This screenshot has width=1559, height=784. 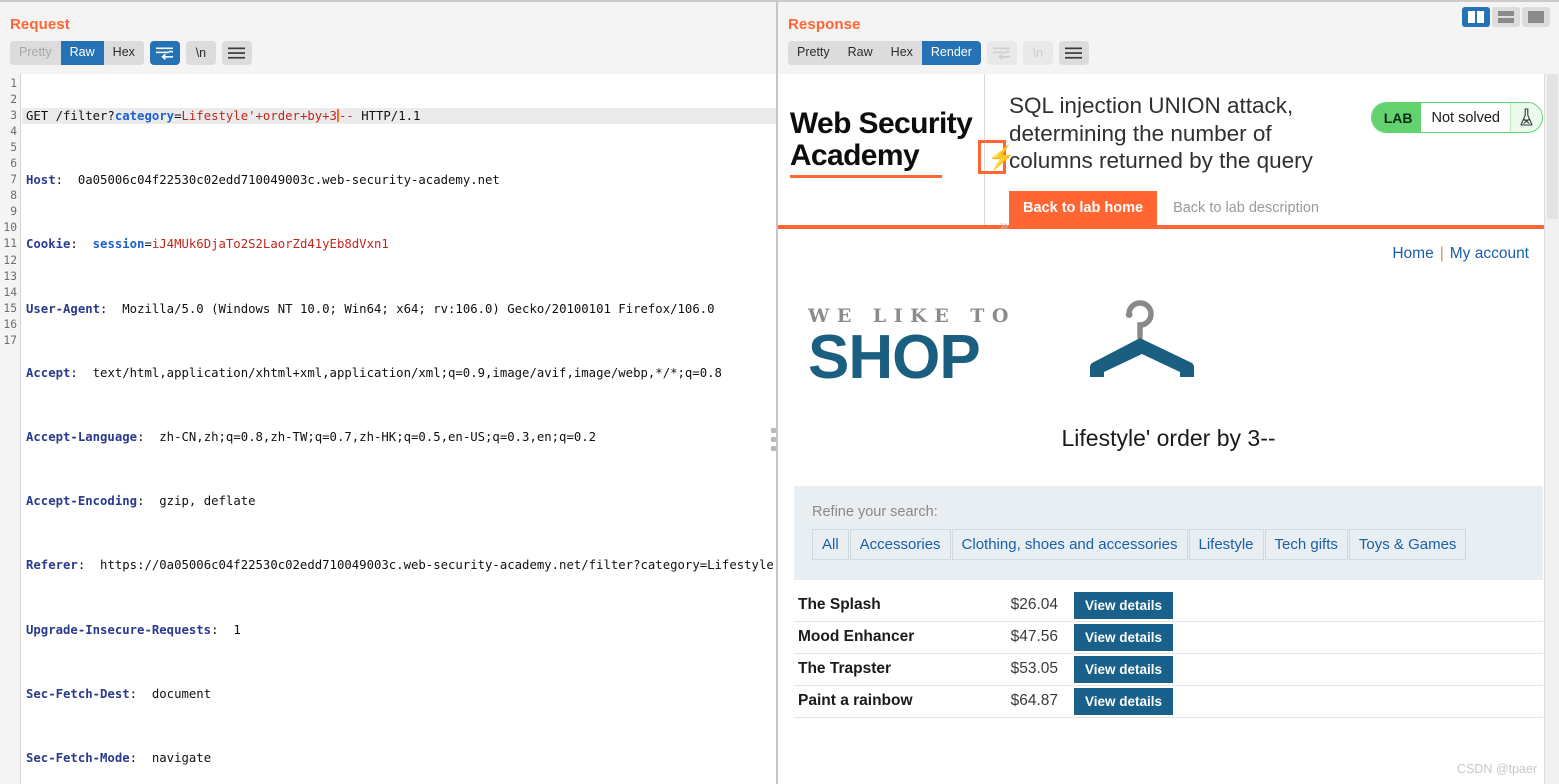 What do you see at coordinates (1004, 225) in the screenshot?
I see `expand-chevron-icon: »` at bounding box center [1004, 225].